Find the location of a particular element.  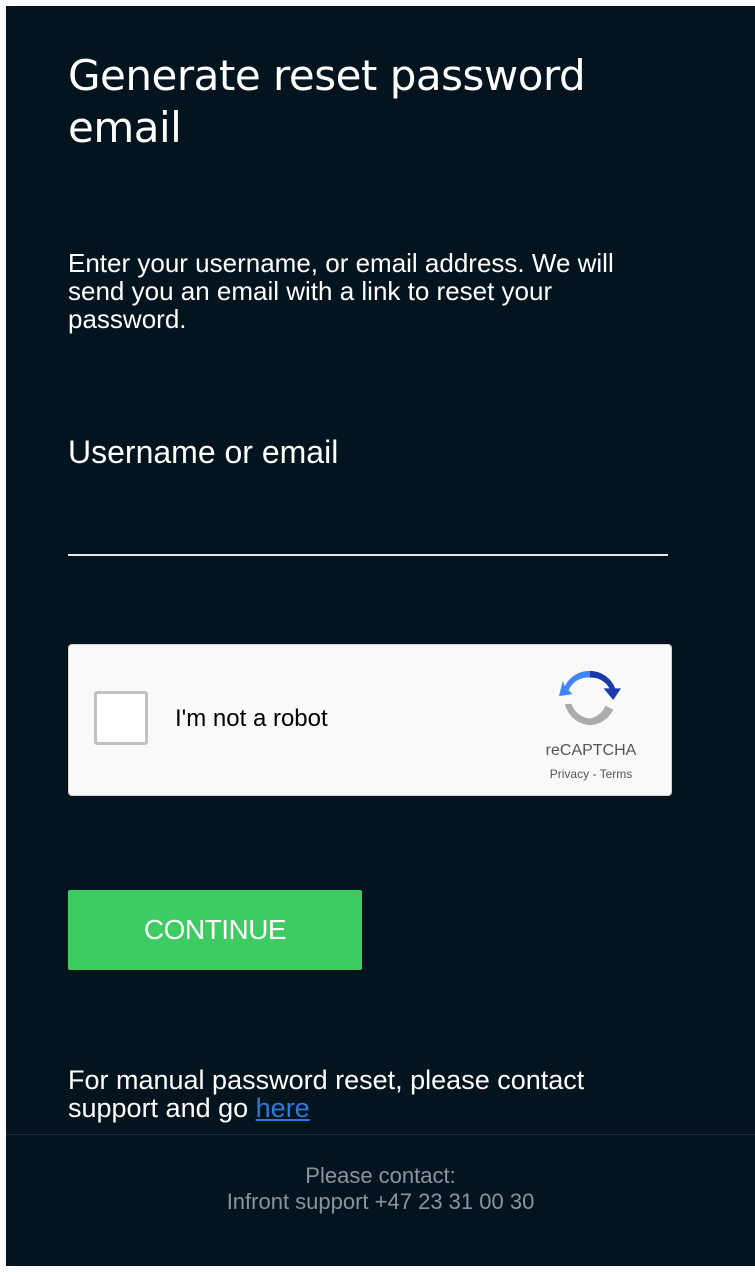

recaptcha-brand: reCAPTCHA is located at coordinates (591, 750).